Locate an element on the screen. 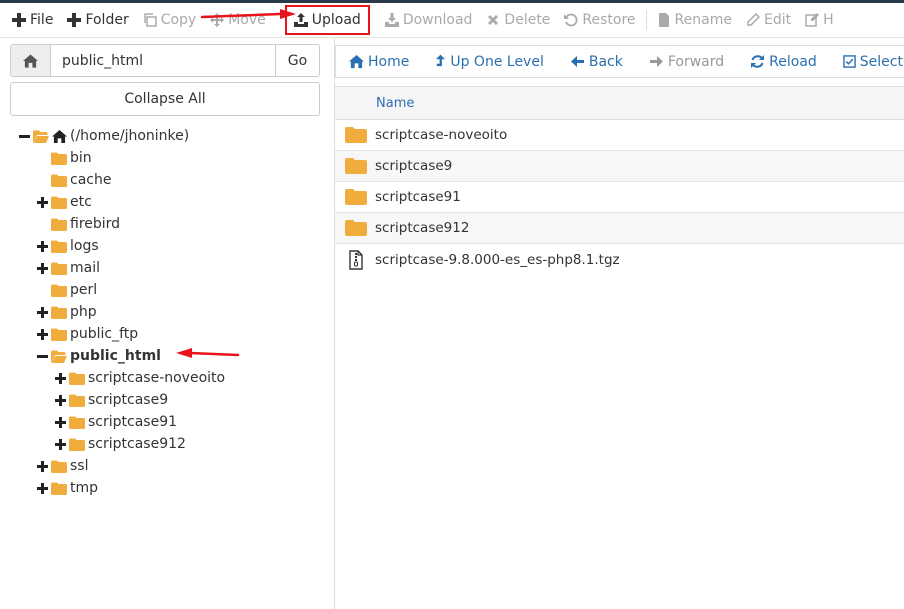 The image size is (904, 609). copy-label: Copy is located at coordinates (178, 20).